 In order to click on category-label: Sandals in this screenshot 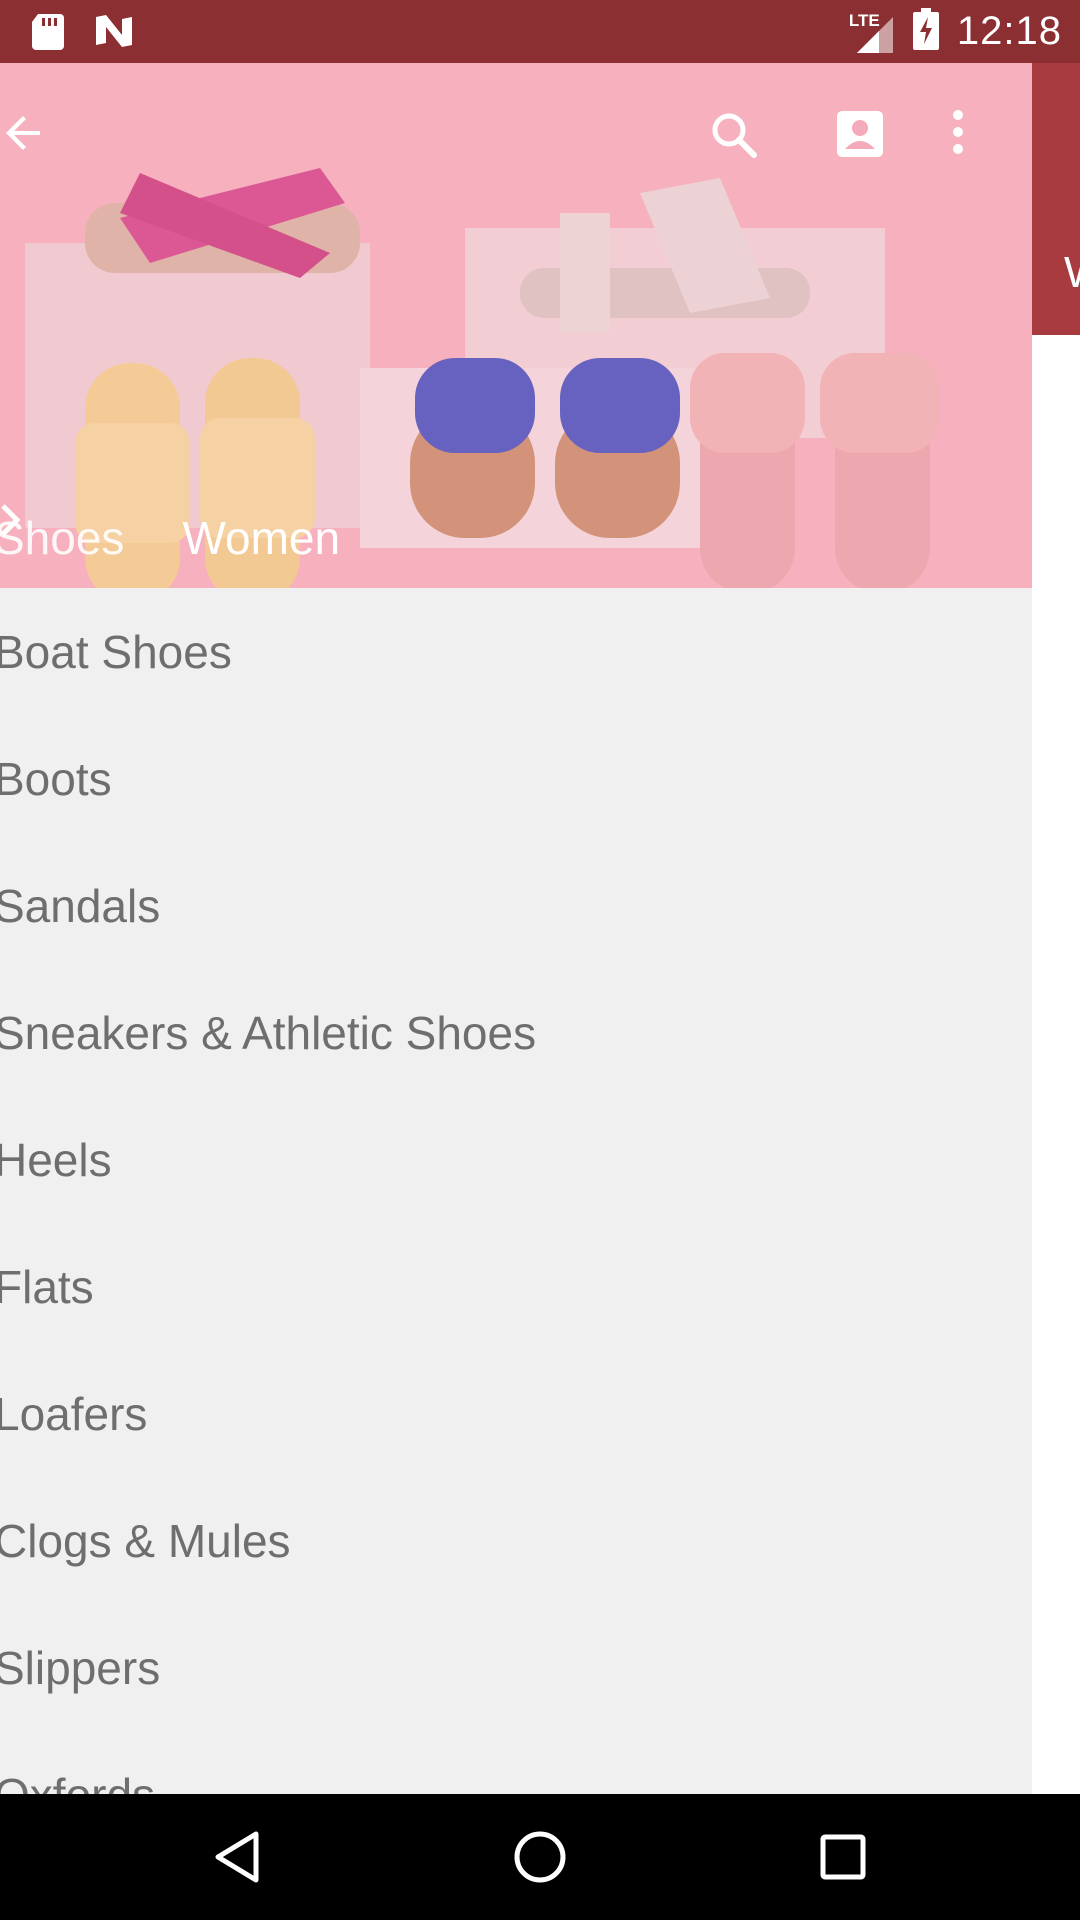, I will do `click(80, 905)`.